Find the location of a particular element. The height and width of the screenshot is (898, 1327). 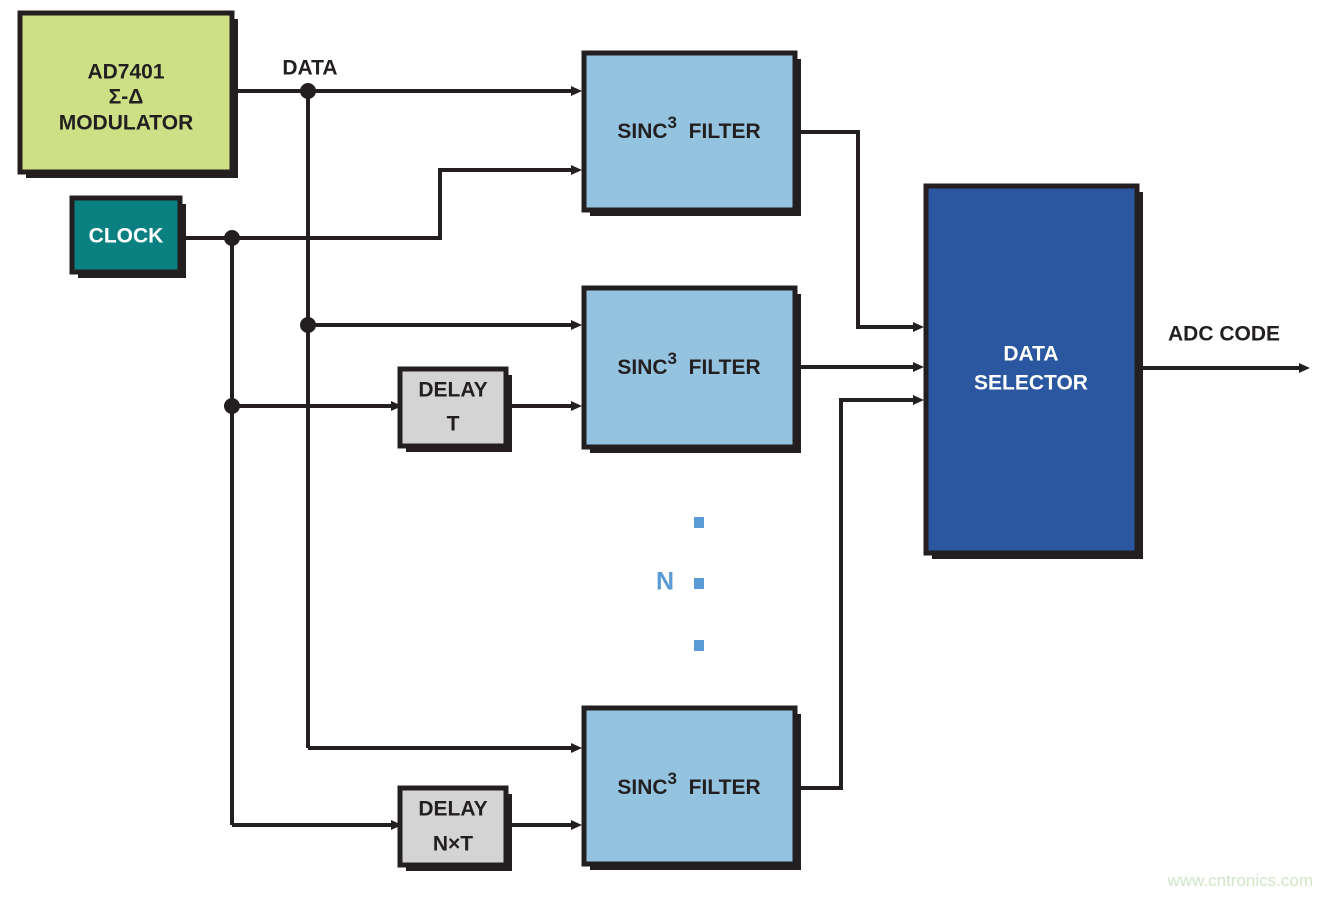

selector-label-line1: DATA is located at coordinates (1030, 354).